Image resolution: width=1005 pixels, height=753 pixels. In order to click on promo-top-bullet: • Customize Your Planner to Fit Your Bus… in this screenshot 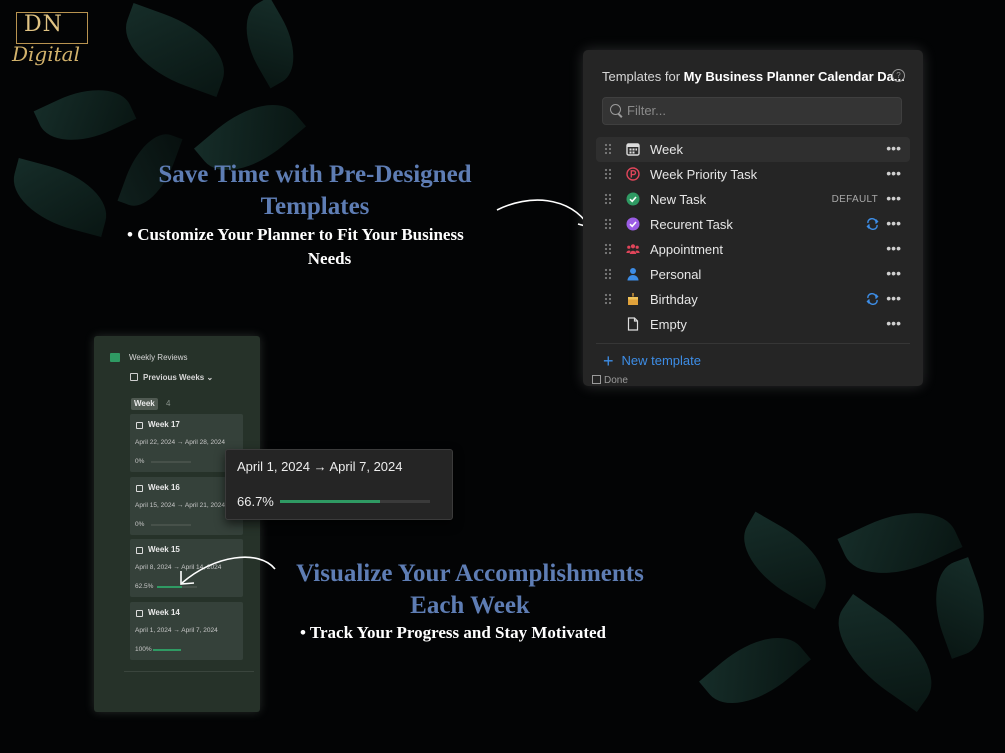, I will do `click(329, 247)`.